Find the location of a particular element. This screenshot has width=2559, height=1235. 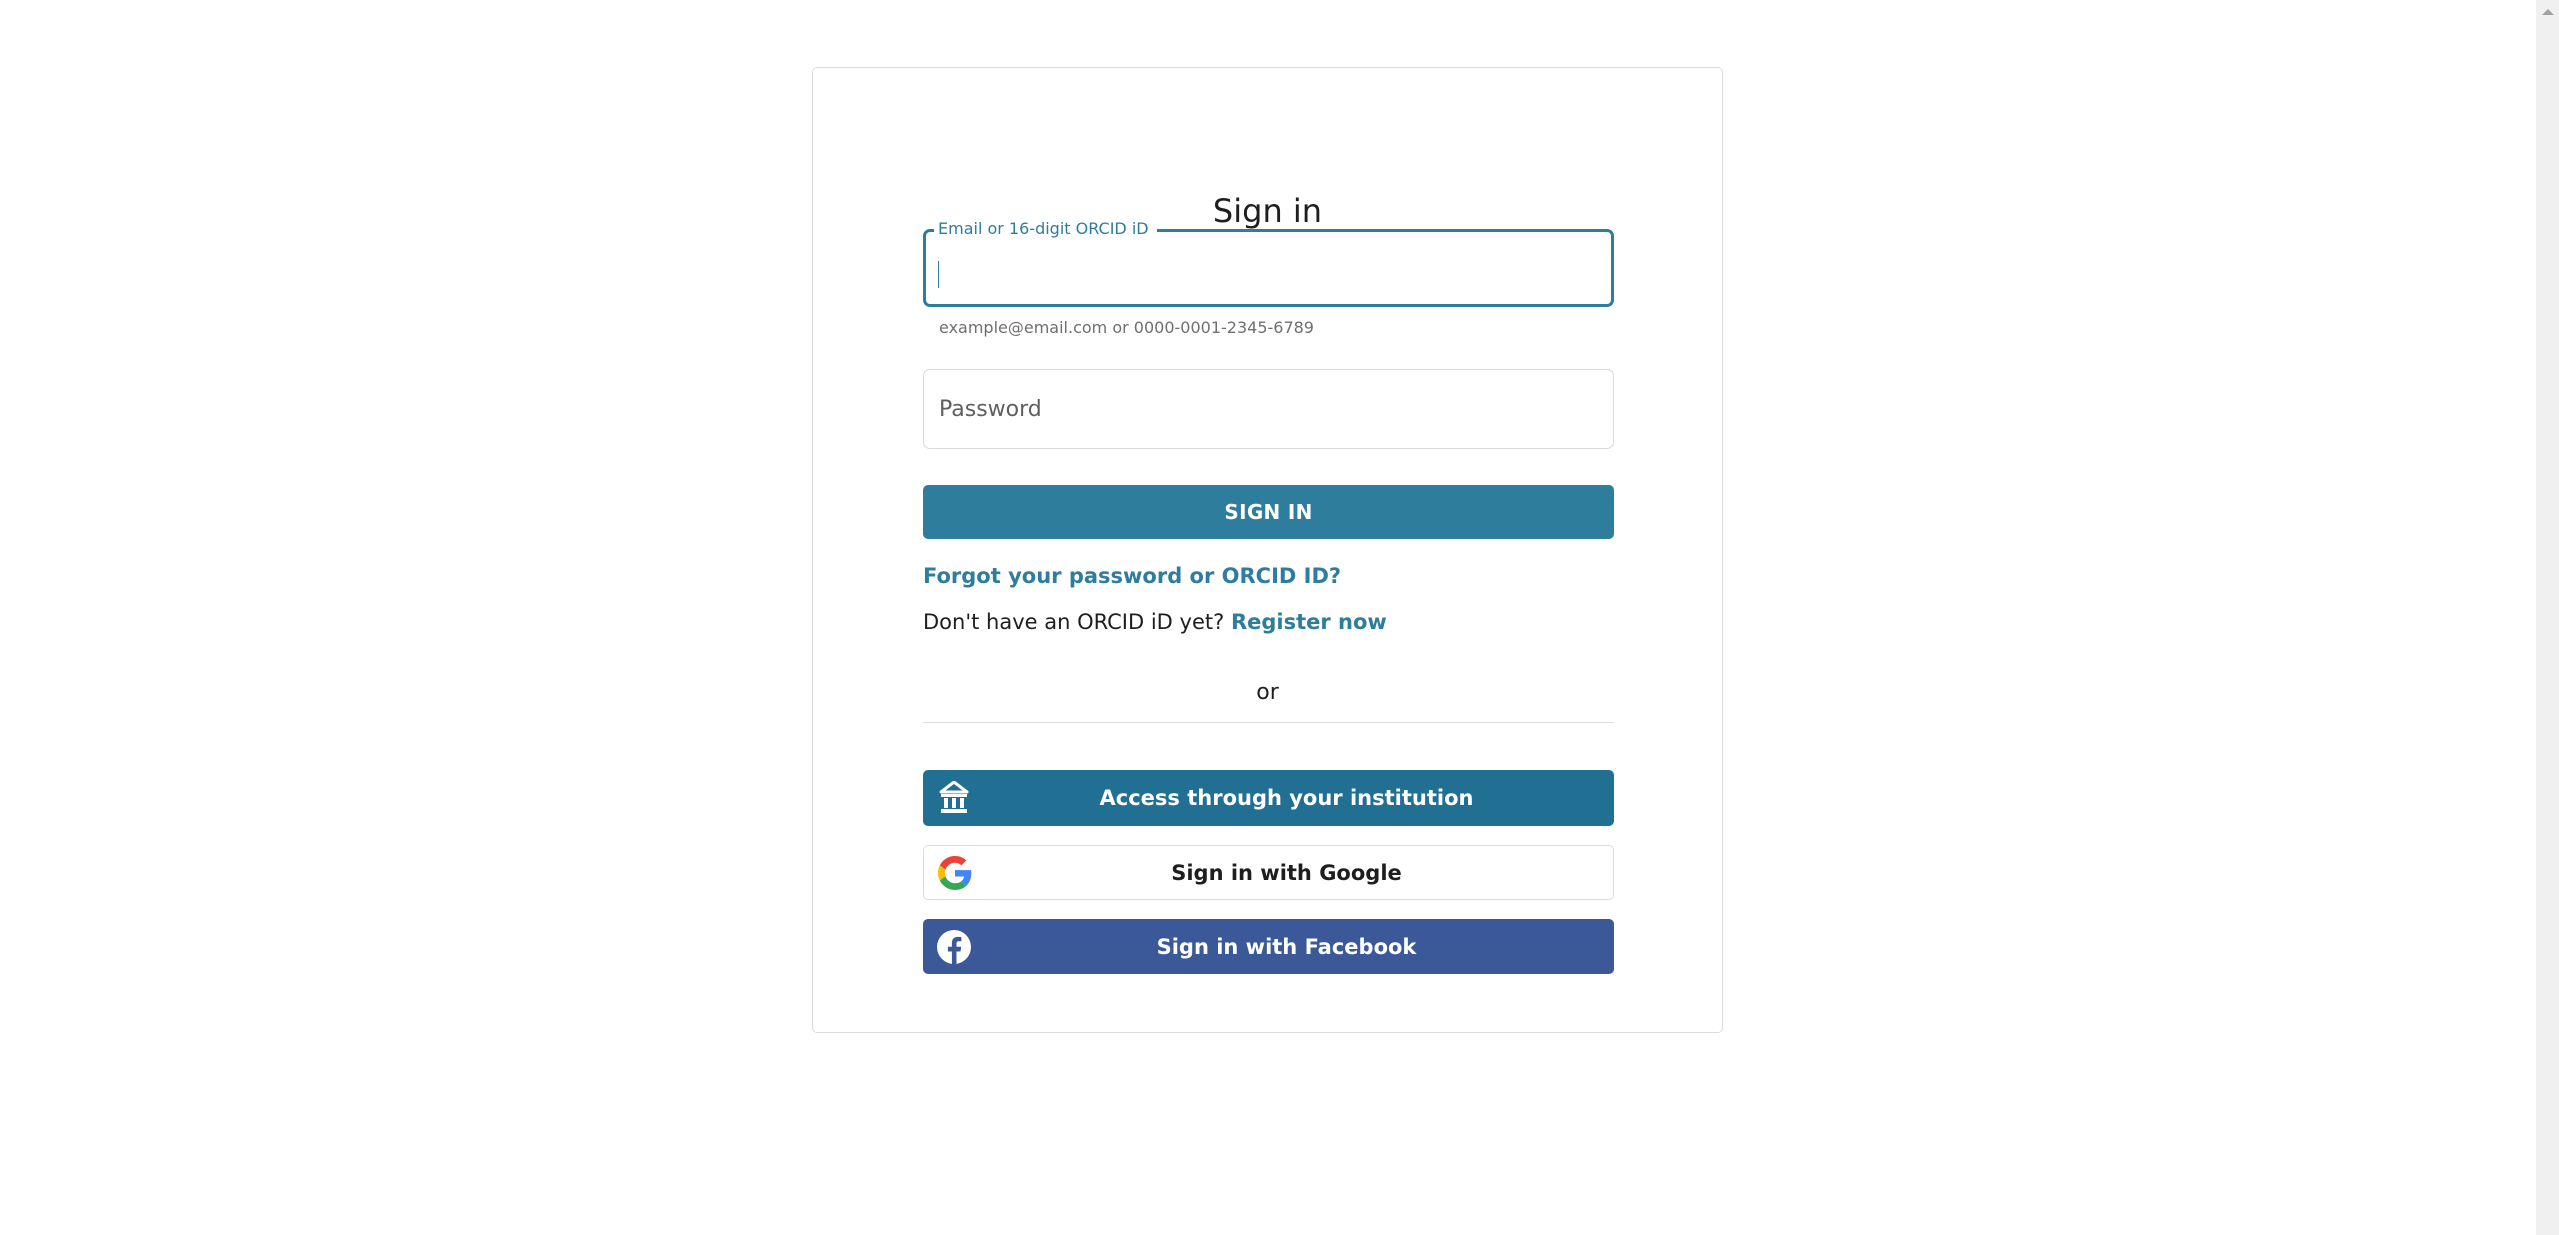

register-now-link: Register now is located at coordinates (1309, 622).